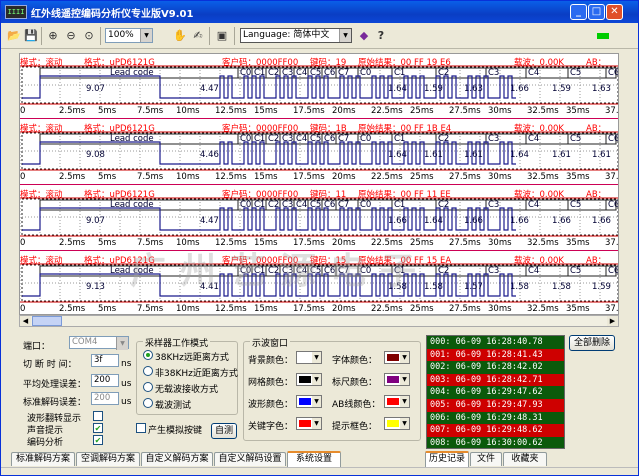 This screenshot has width=639, height=476. Describe the element at coordinates (397, 379) in the screenshot. I see `ruler-color-picker: ▼` at that location.